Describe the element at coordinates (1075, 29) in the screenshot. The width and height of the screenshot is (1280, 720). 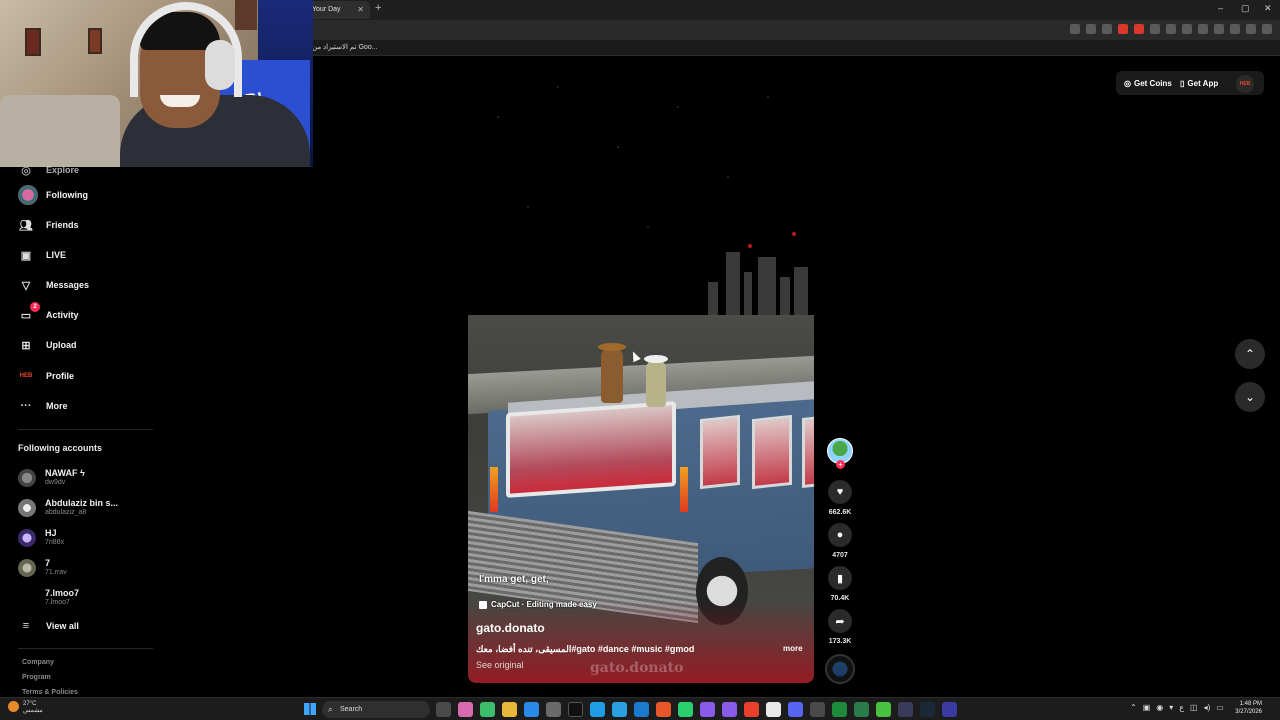
I see `reader-icon` at that location.